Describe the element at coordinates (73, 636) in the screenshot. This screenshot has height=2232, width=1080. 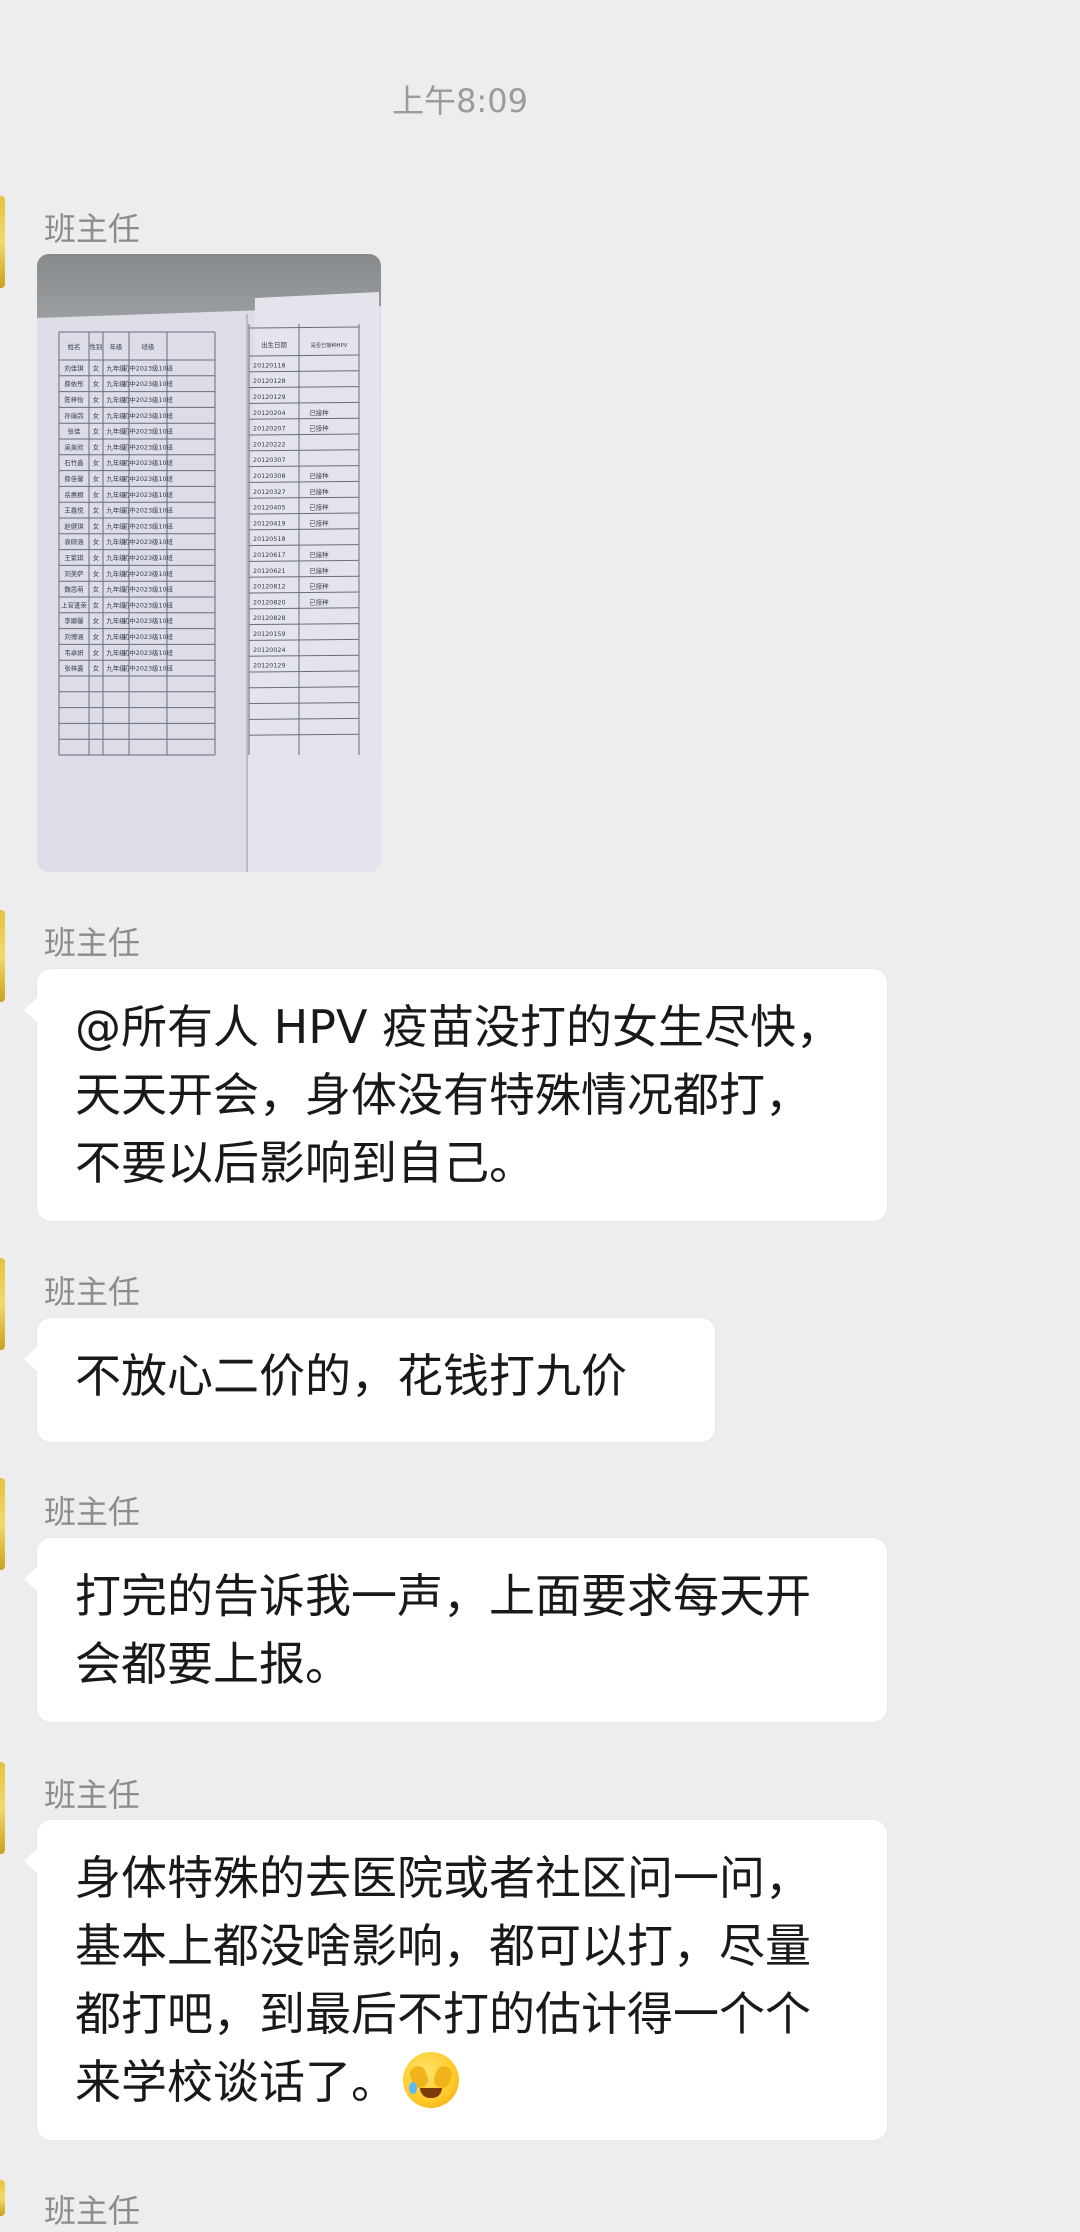
I see `table-cell-text: 刘博涵` at that location.